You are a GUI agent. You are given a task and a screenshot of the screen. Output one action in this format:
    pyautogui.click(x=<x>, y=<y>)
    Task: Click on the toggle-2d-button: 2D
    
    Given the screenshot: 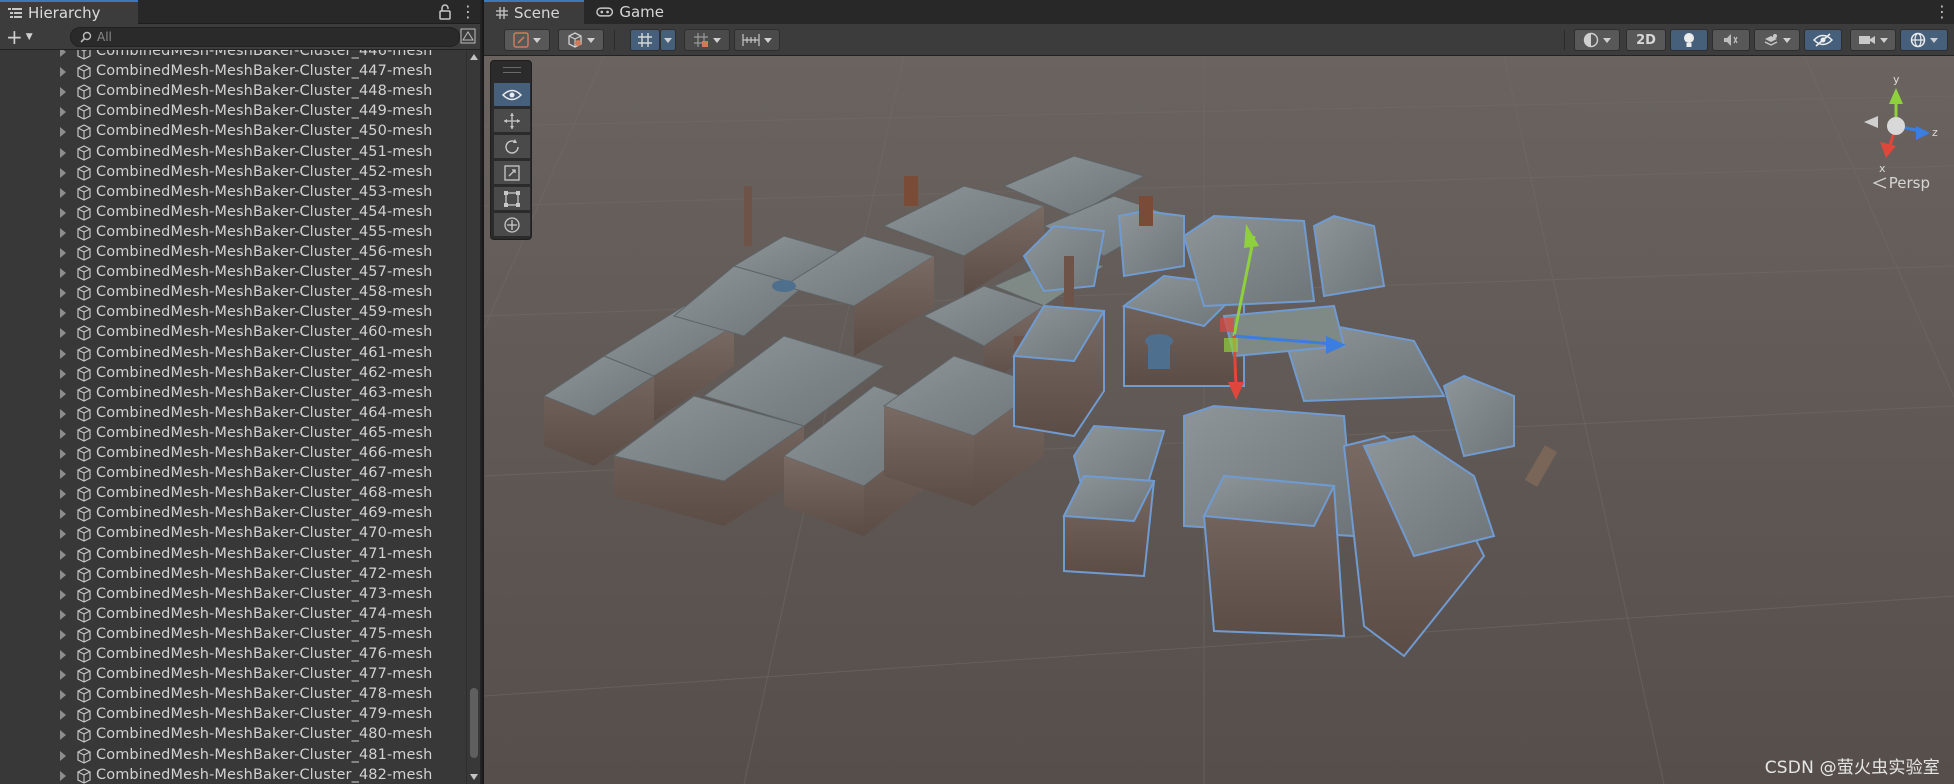 What is the action you would take?
    pyautogui.click(x=1646, y=40)
    